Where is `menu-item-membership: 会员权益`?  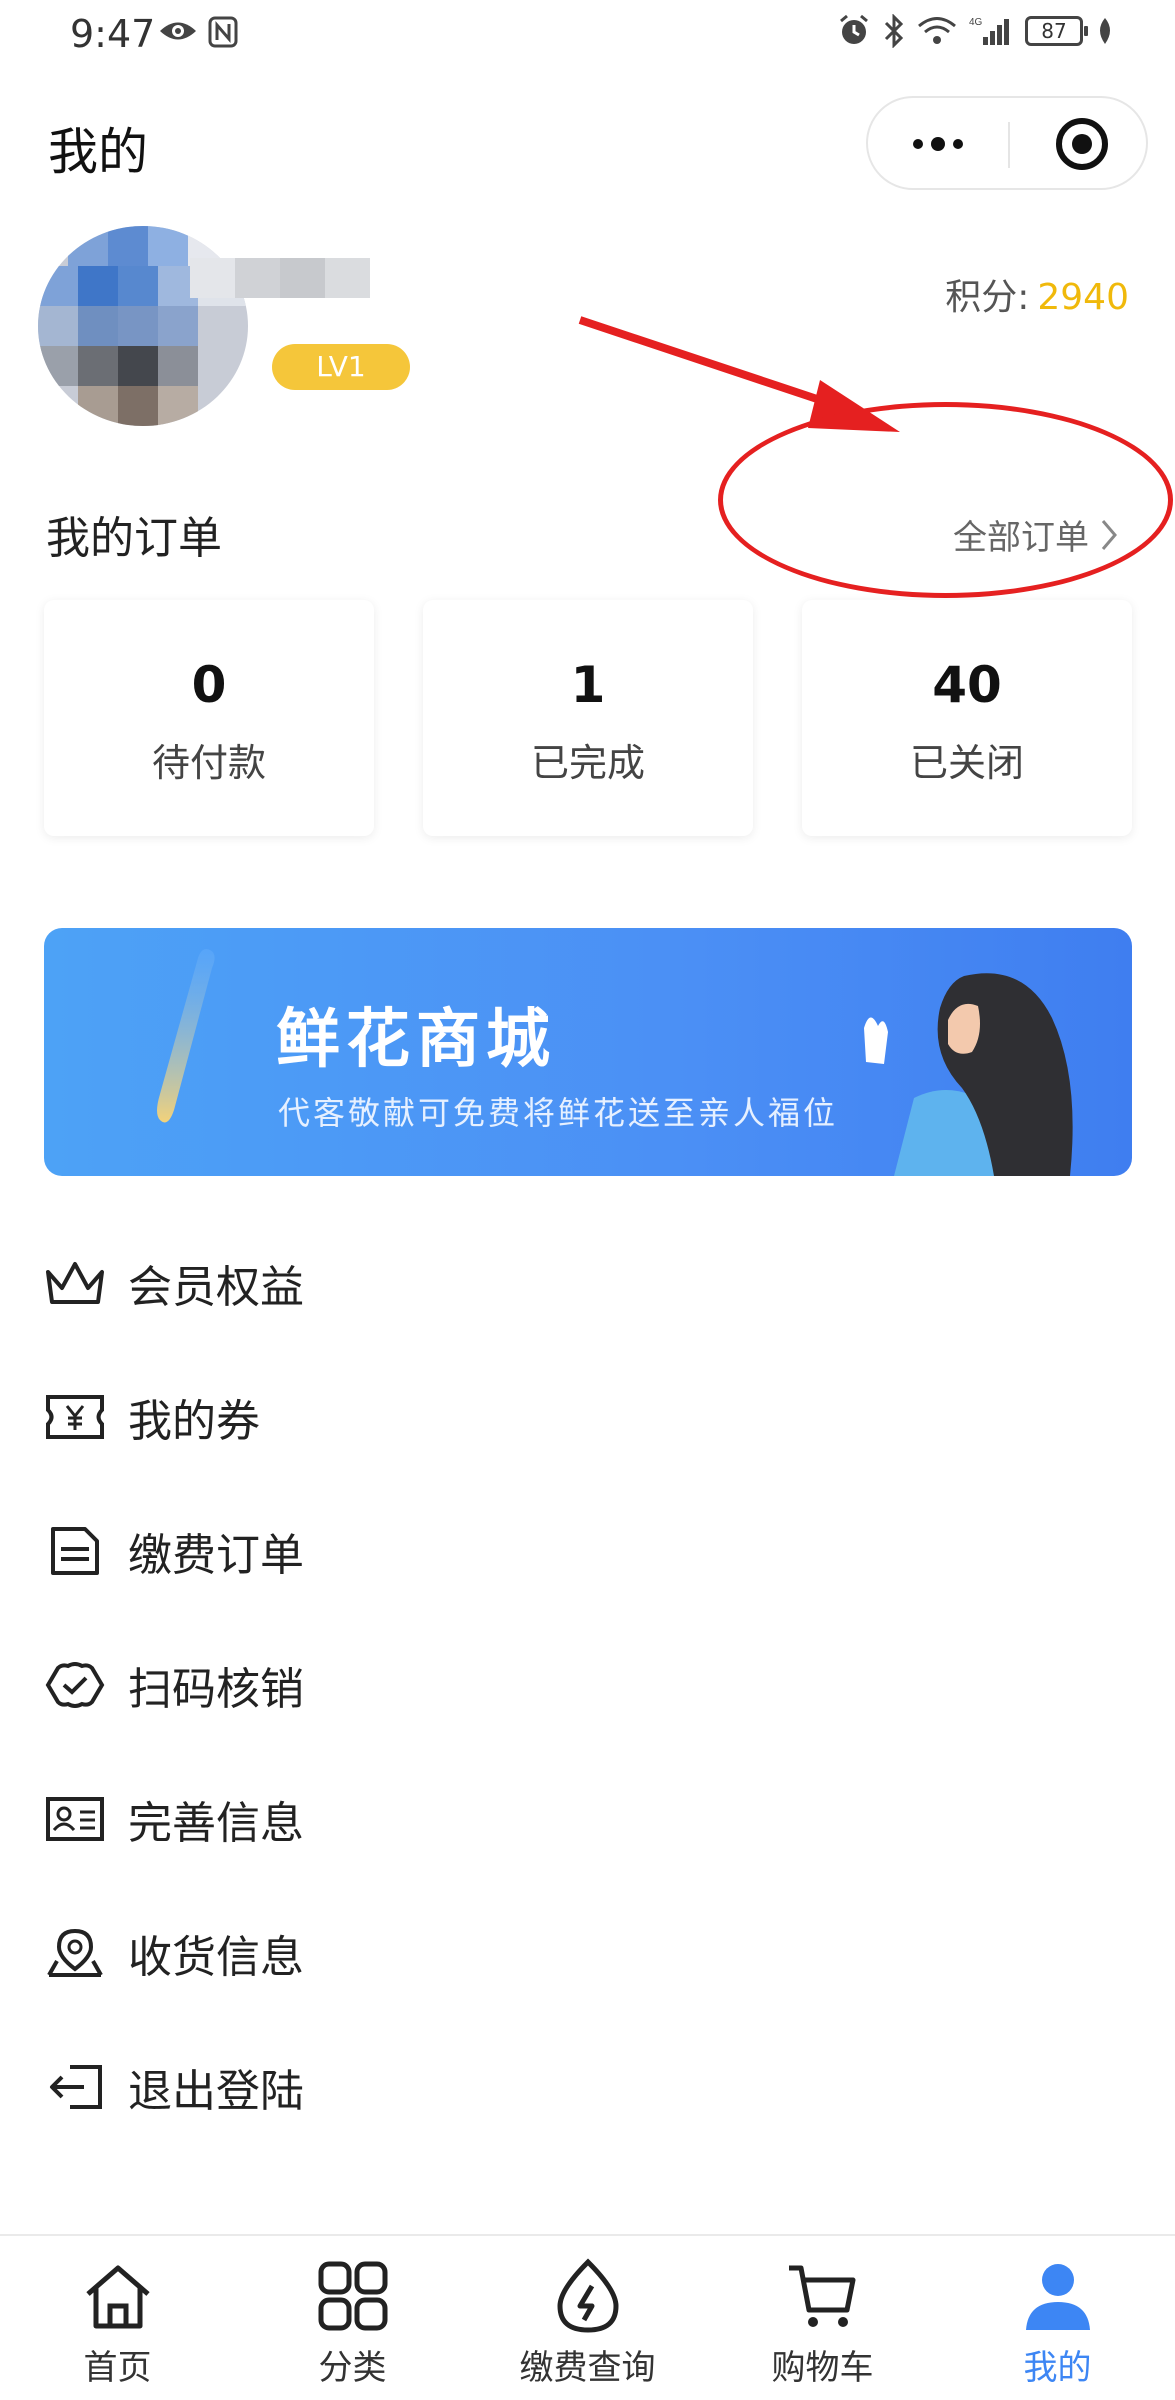 menu-item-membership: 会员权益 is located at coordinates (589, 1283).